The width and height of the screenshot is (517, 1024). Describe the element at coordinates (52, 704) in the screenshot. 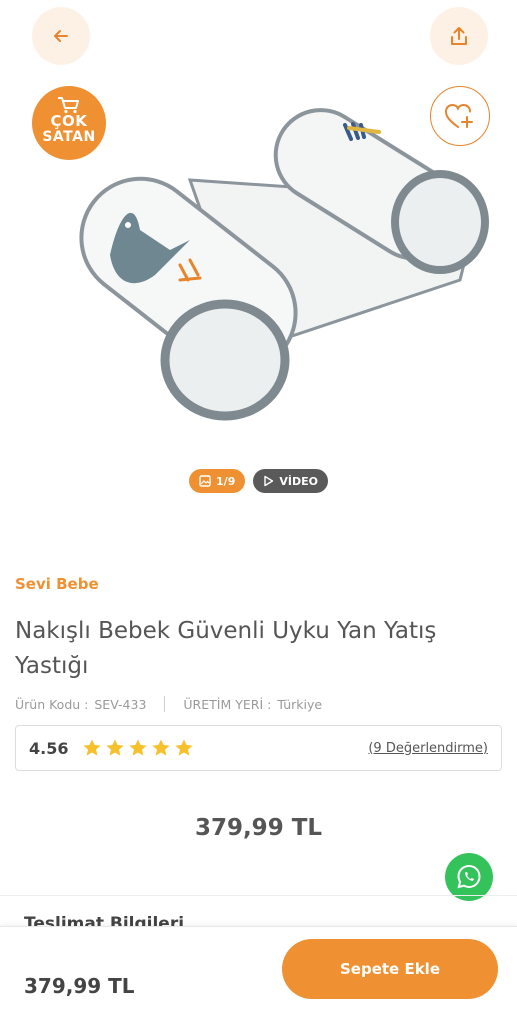

I see `product-code-label: Ürün Kodu :` at that location.